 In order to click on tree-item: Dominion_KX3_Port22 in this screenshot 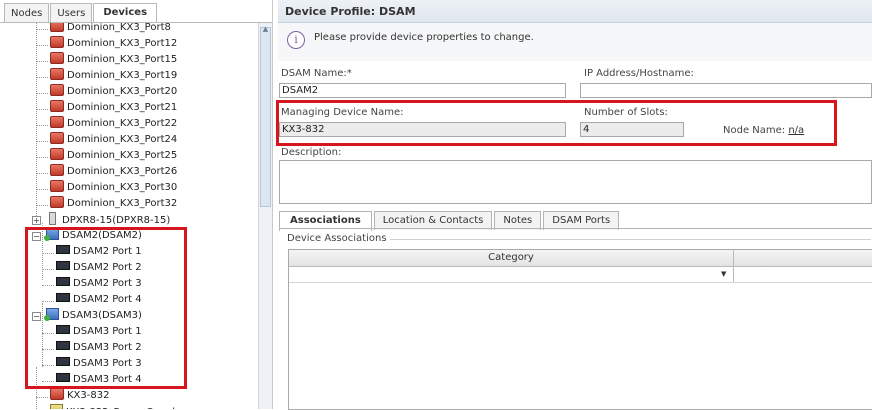, I will do `click(113, 124)`.